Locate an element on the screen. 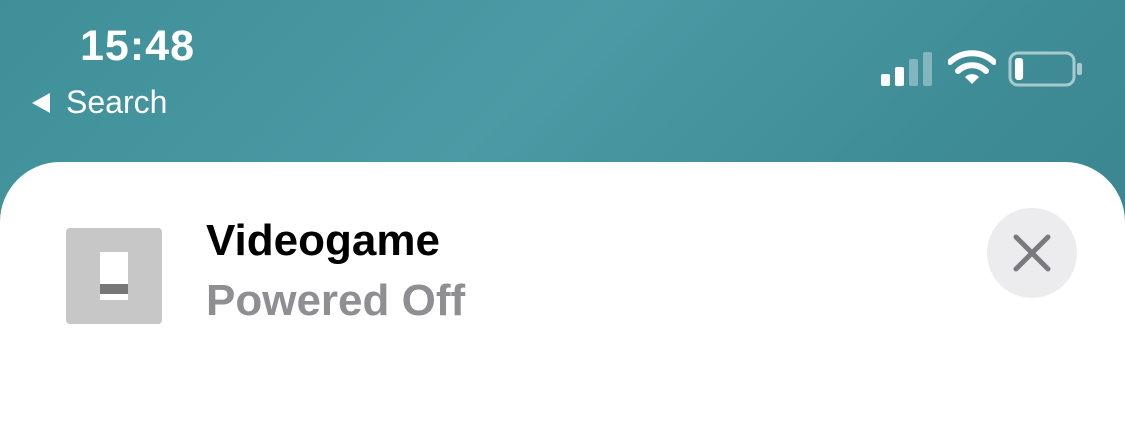 Image resolution: width=1125 pixels, height=422 pixels. battery-icon is located at coordinates (1045, 69).